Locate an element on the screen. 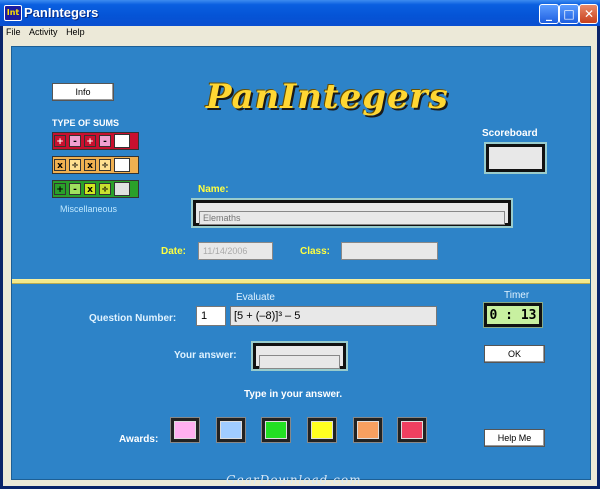  minimize-button: _ is located at coordinates (549, 14).